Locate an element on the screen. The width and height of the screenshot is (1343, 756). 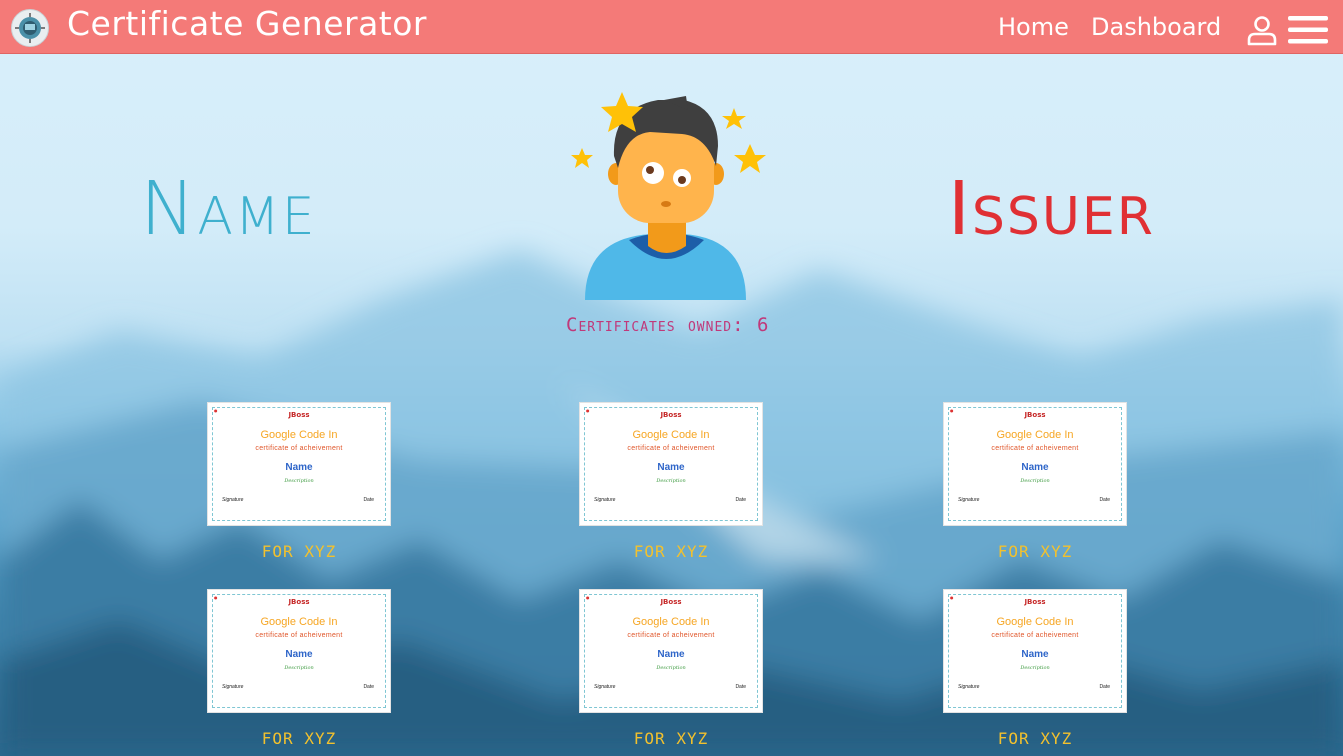
user-icon is located at coordinates (1262, 30).